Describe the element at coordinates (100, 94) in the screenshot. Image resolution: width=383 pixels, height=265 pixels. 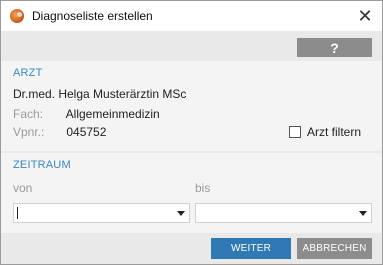
I see `arzt-name: Dr.med. Helga Musterärztin MSc` at that location.